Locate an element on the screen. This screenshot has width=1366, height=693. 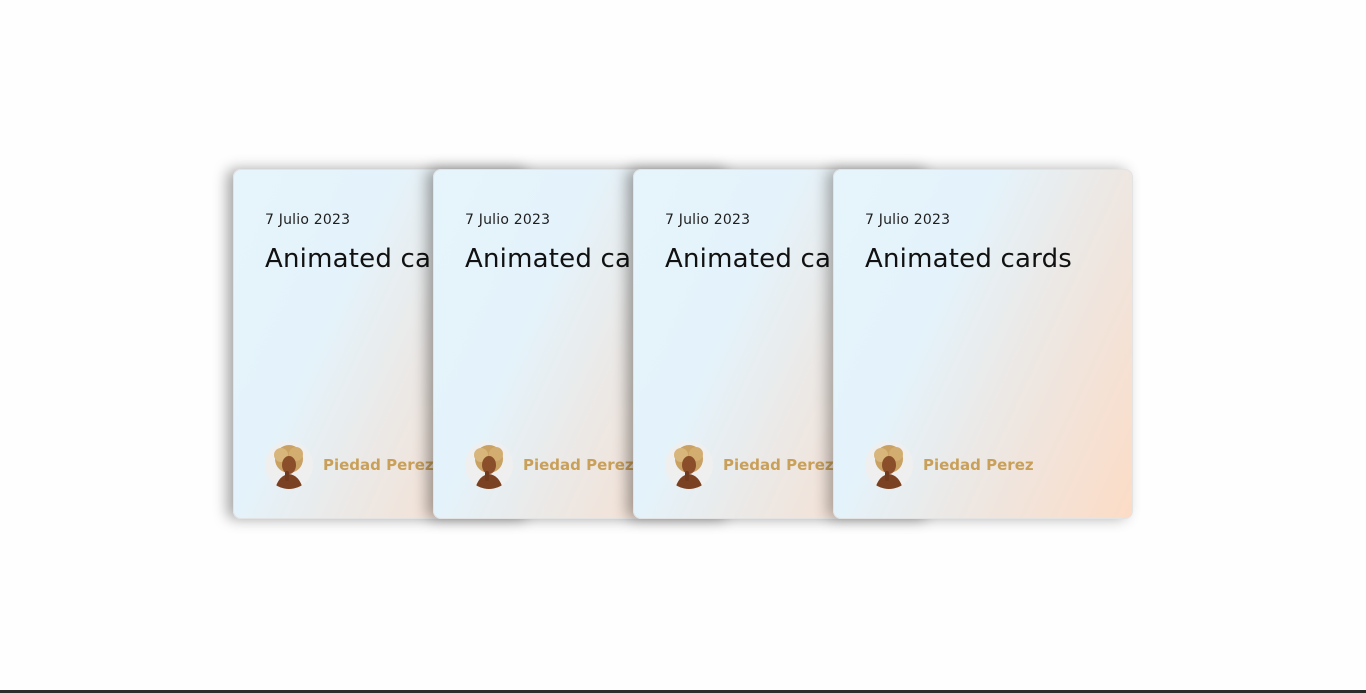
card-title: Animated cards is located at coordinates (969, 259).